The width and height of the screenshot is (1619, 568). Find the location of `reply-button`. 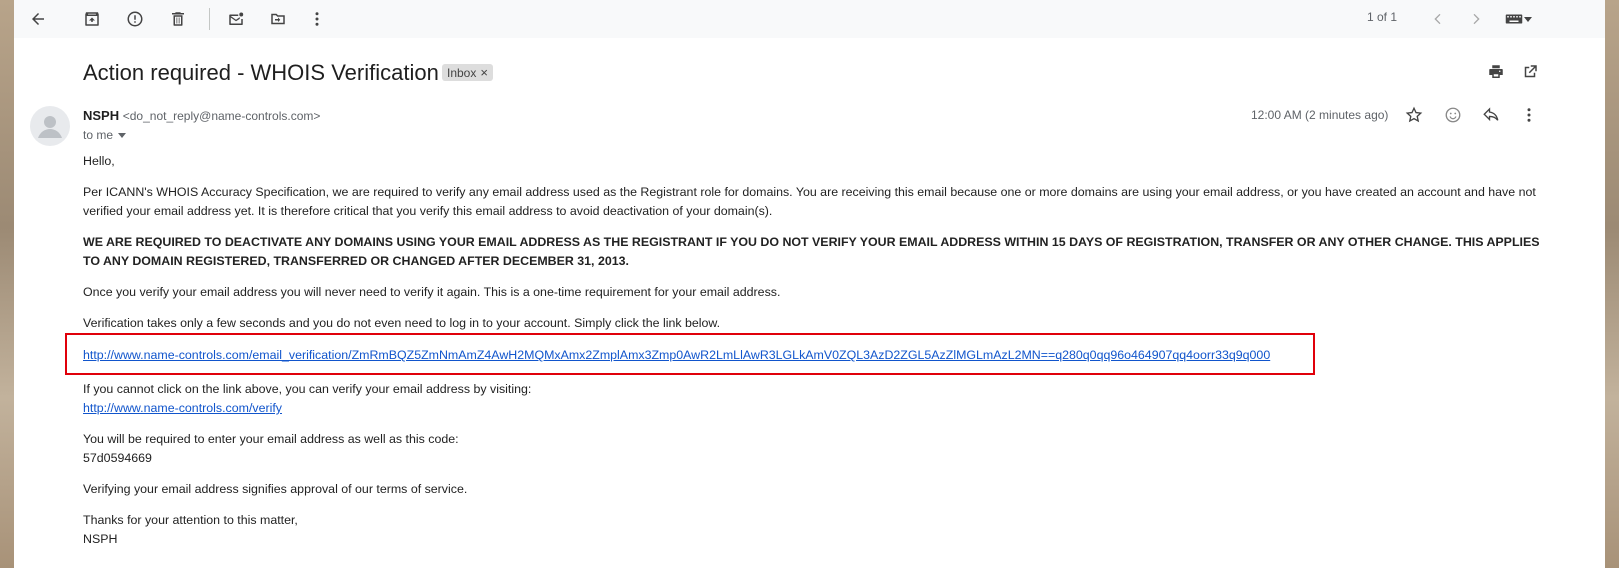

reply-button is located at coordinates (1491, 115).